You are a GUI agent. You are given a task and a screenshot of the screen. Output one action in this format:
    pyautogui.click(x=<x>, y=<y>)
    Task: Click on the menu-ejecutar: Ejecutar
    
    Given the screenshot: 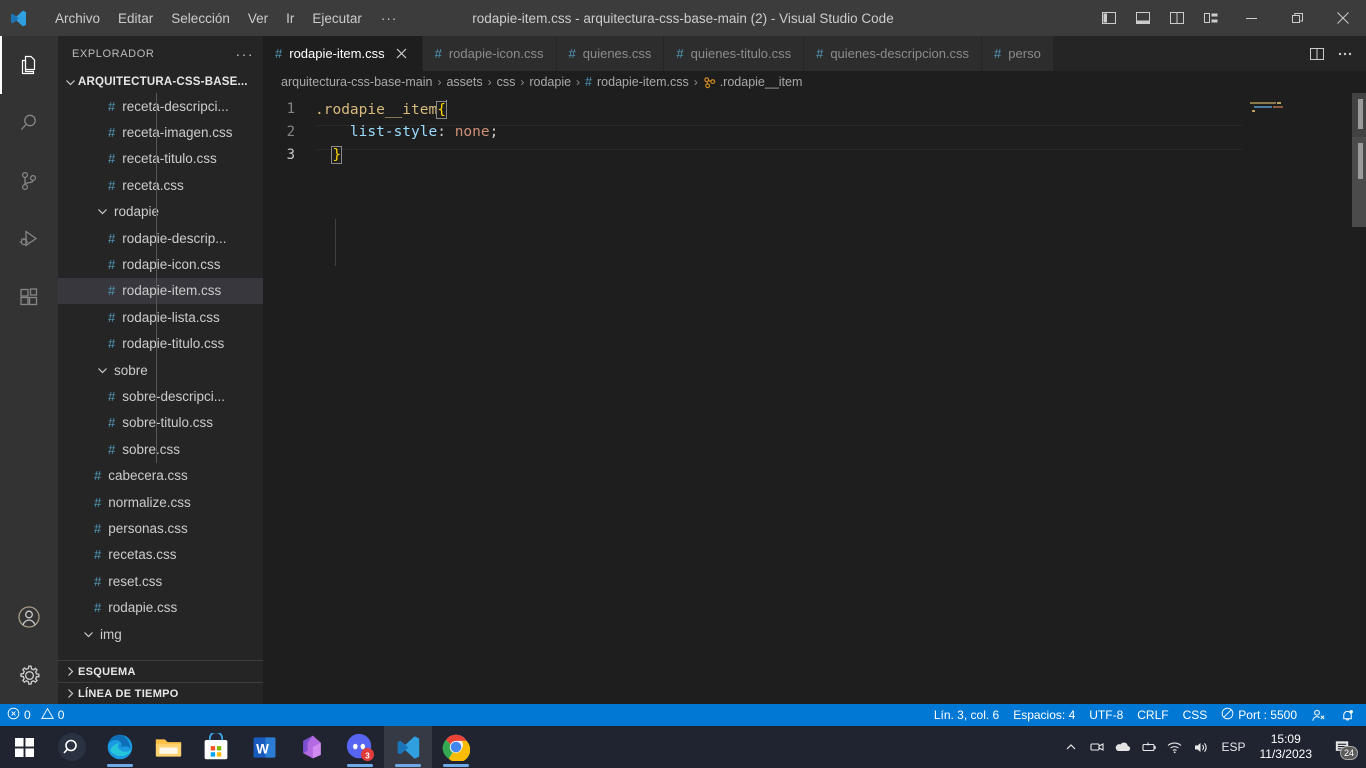 What is the action you would take?
    pyautogui.click(x=337, y=18)
    